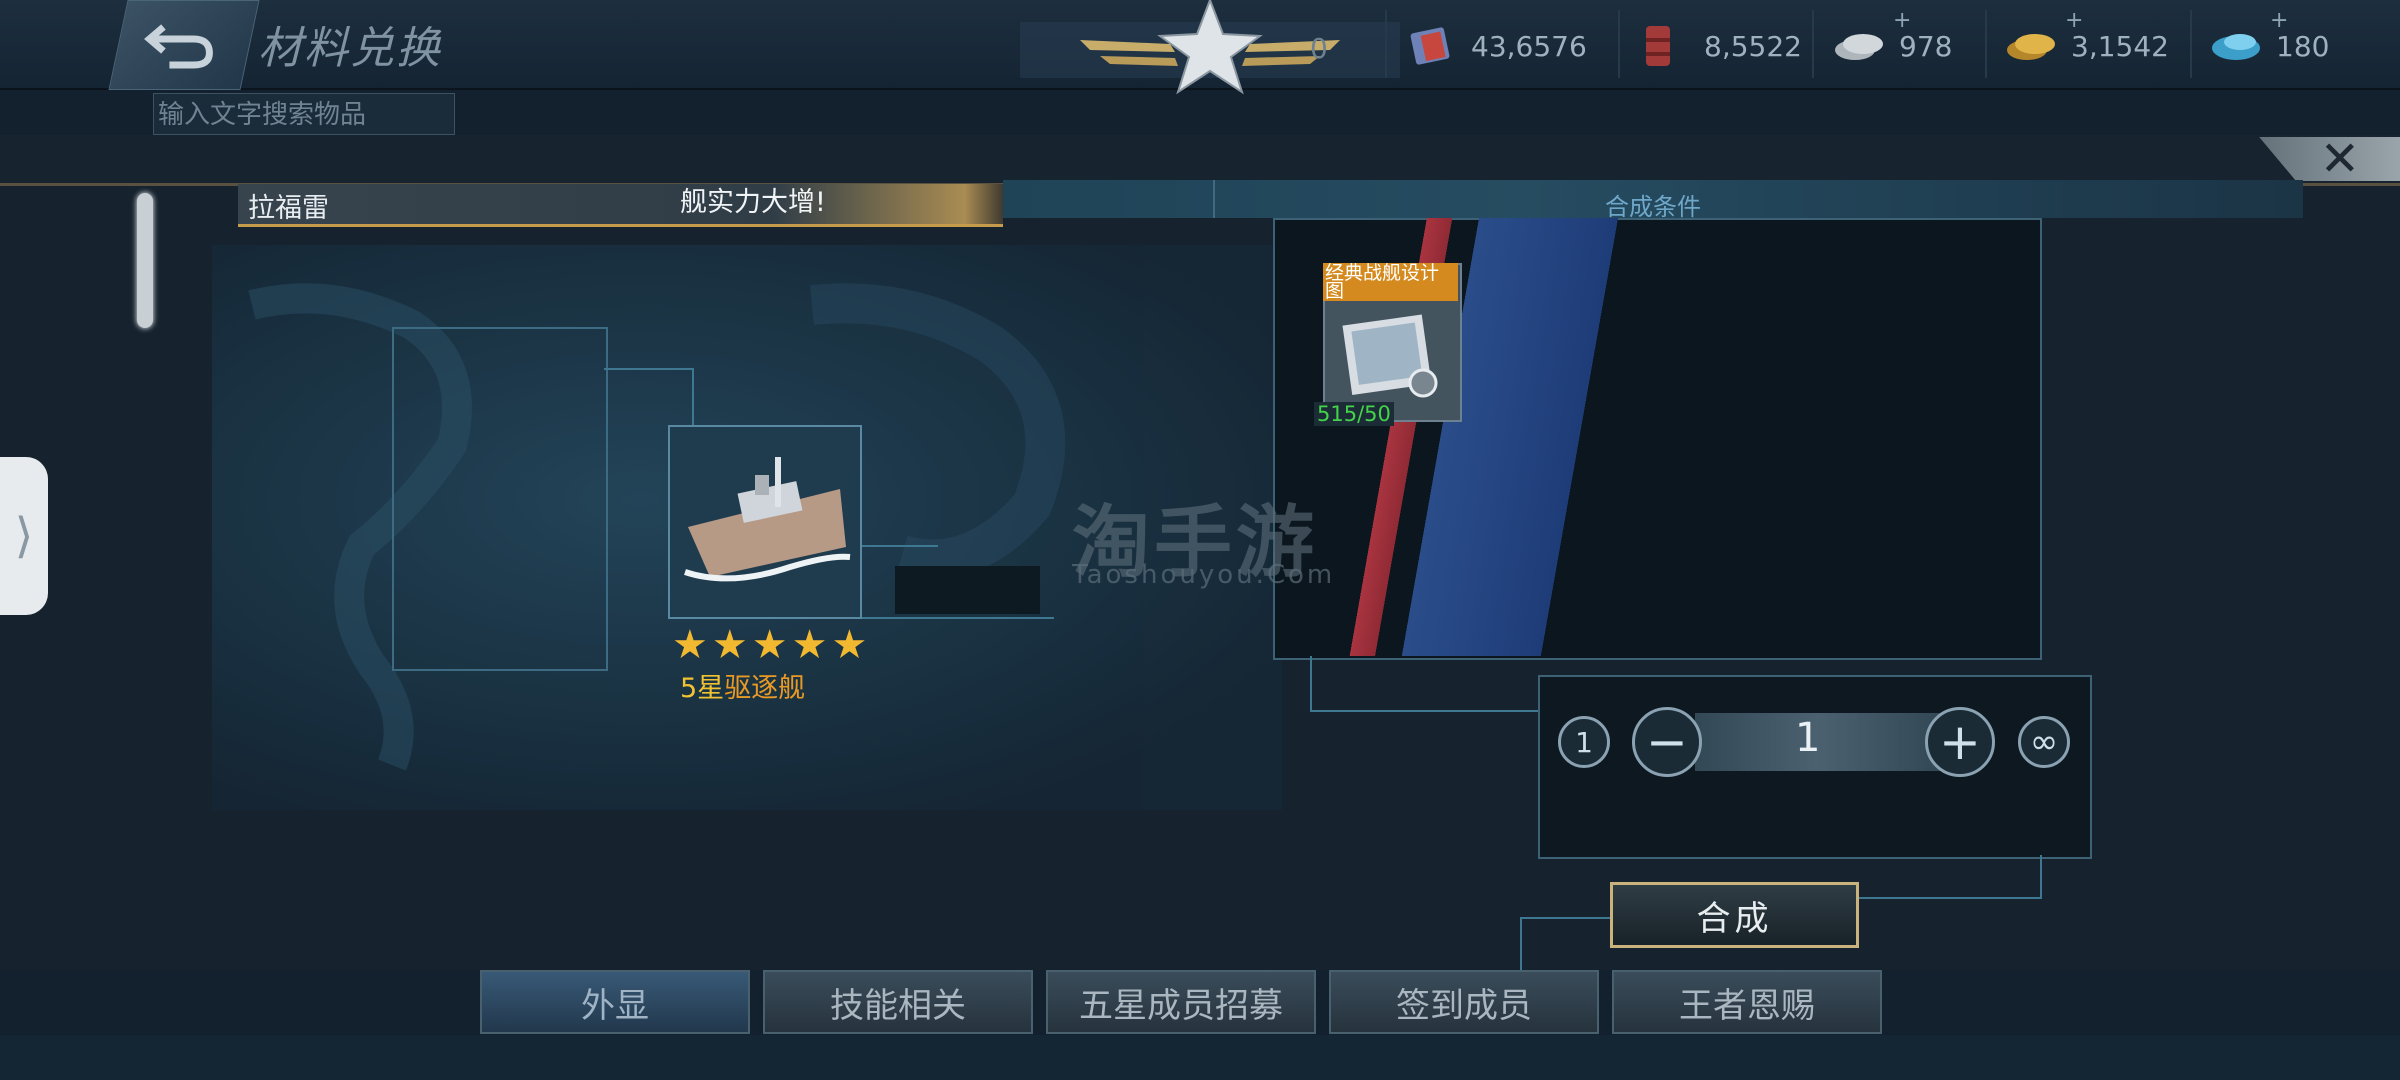 This screenshot has width=2400, height=1080. I want to click on fuel-barrel-icon, so click(1658, 46).